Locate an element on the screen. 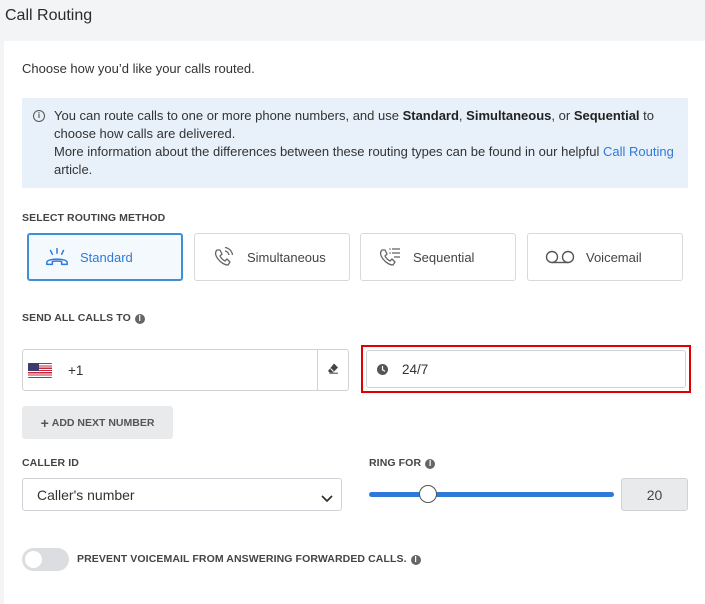 The image size is (705, 604). caller-id-select: Caller's number is located at coordinates (182, 494).